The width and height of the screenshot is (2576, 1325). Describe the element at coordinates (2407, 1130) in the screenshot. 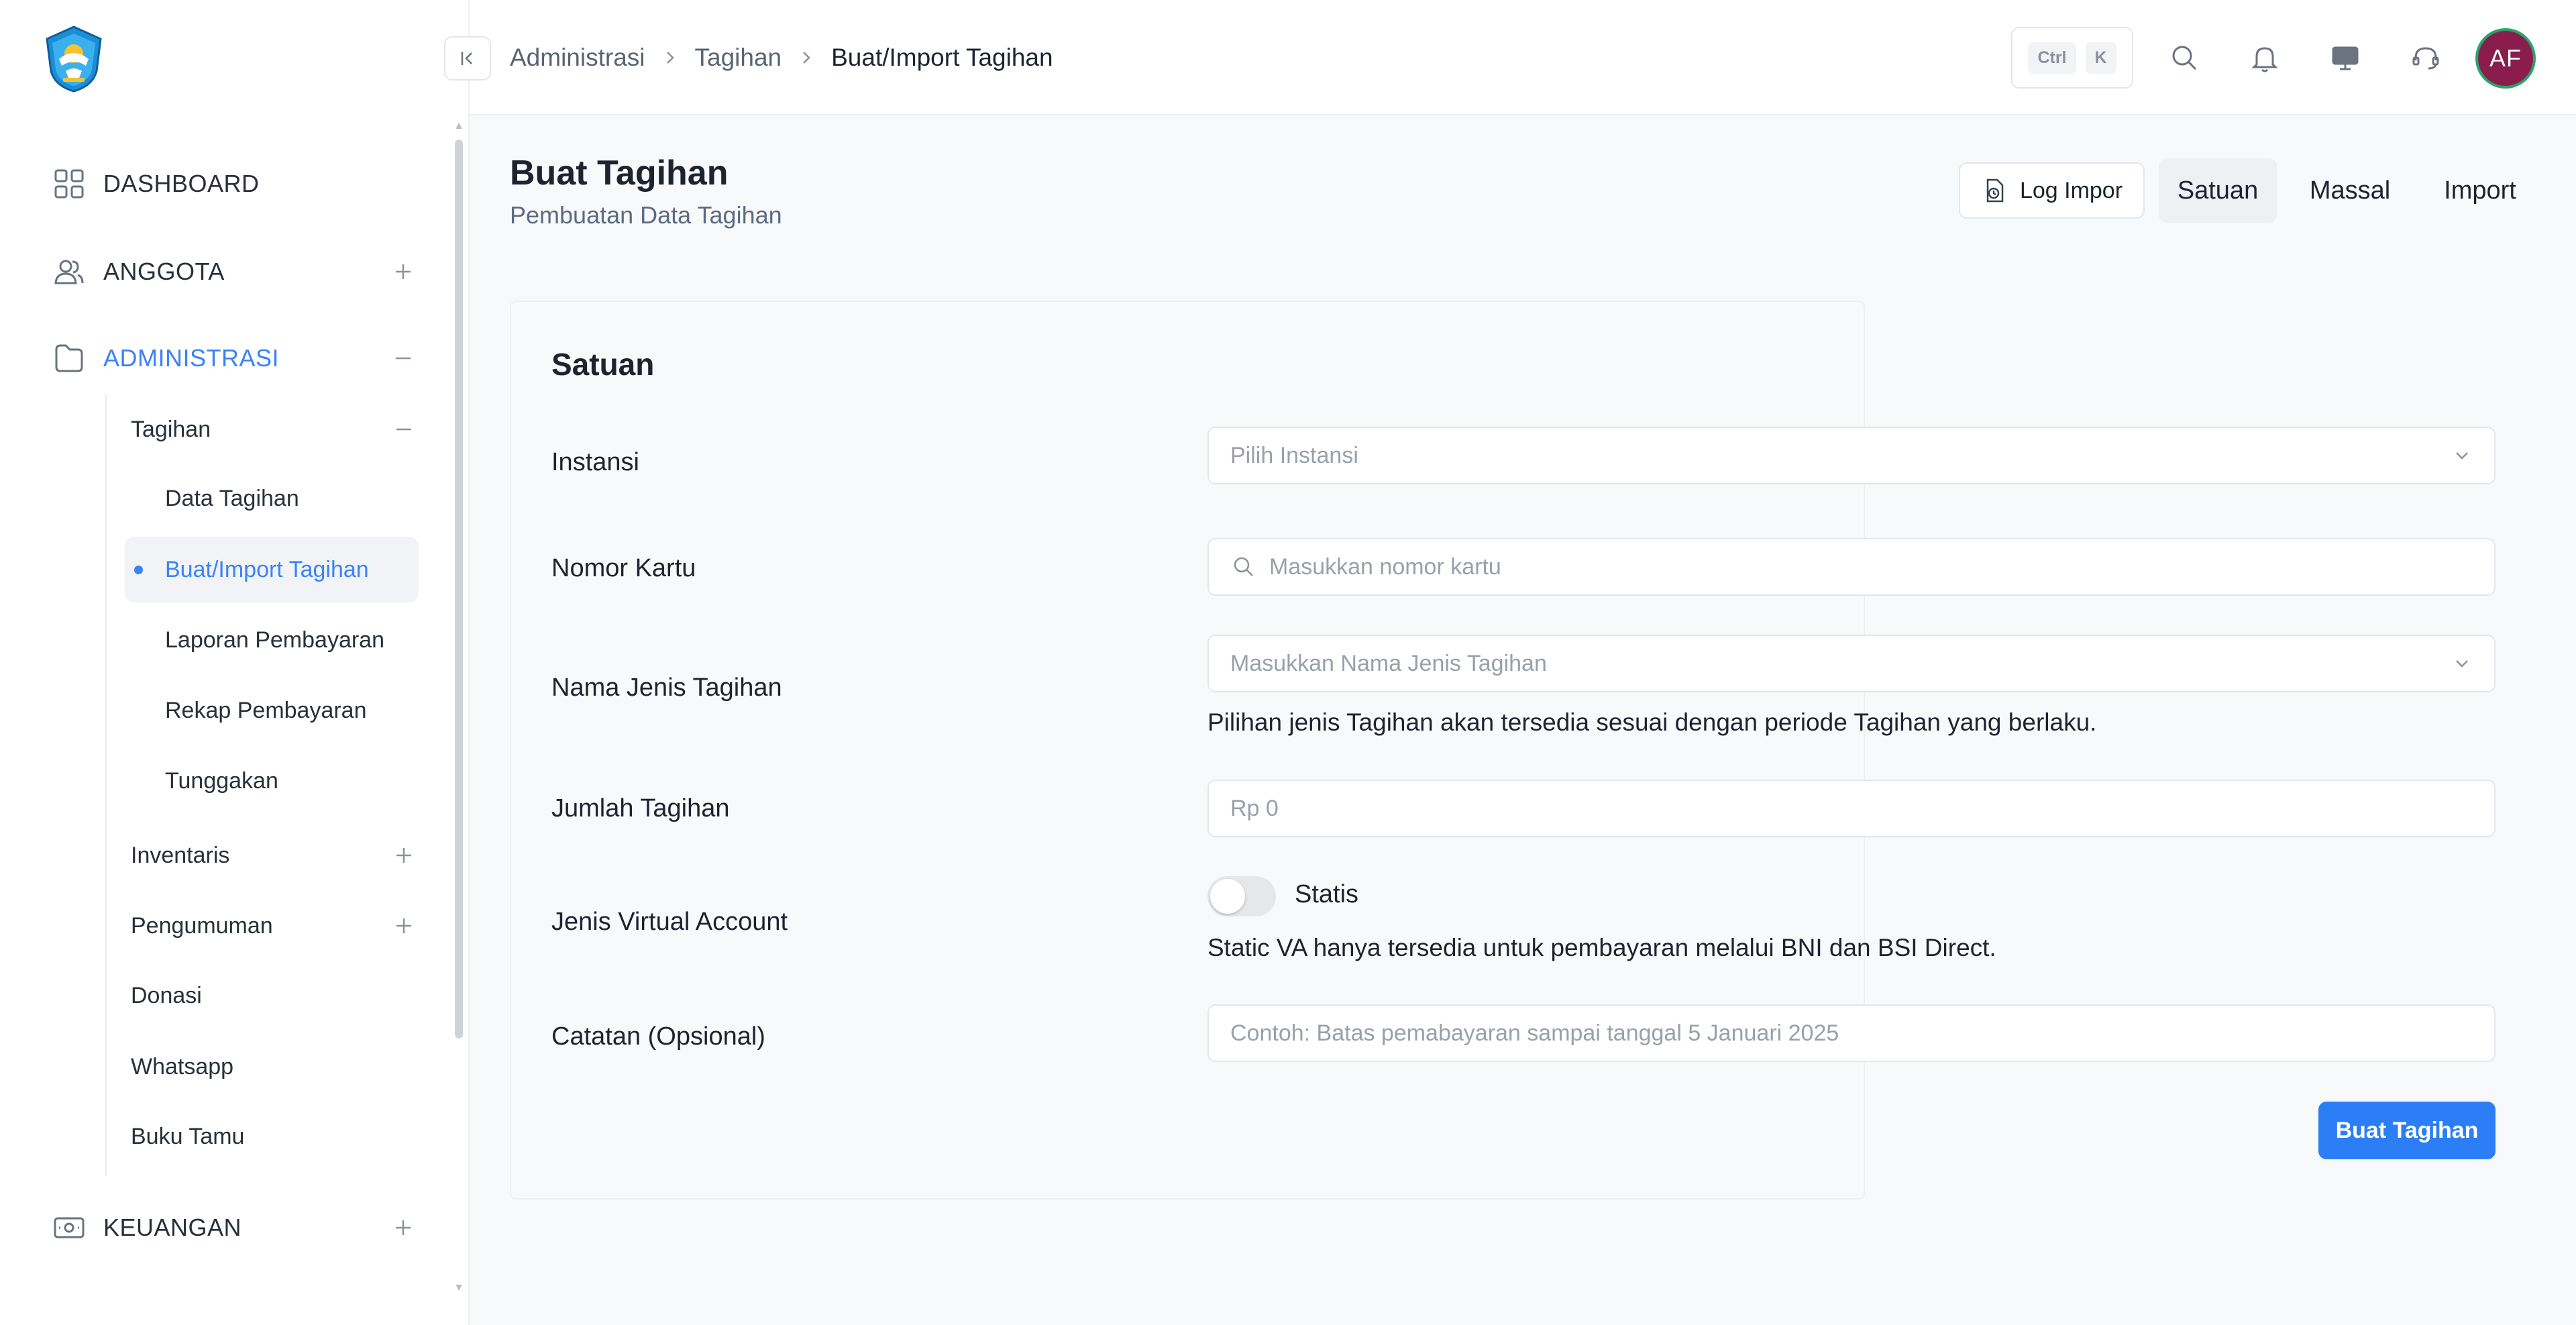

I see `buat-tagihan-button: Buat Tagihan` at that location.